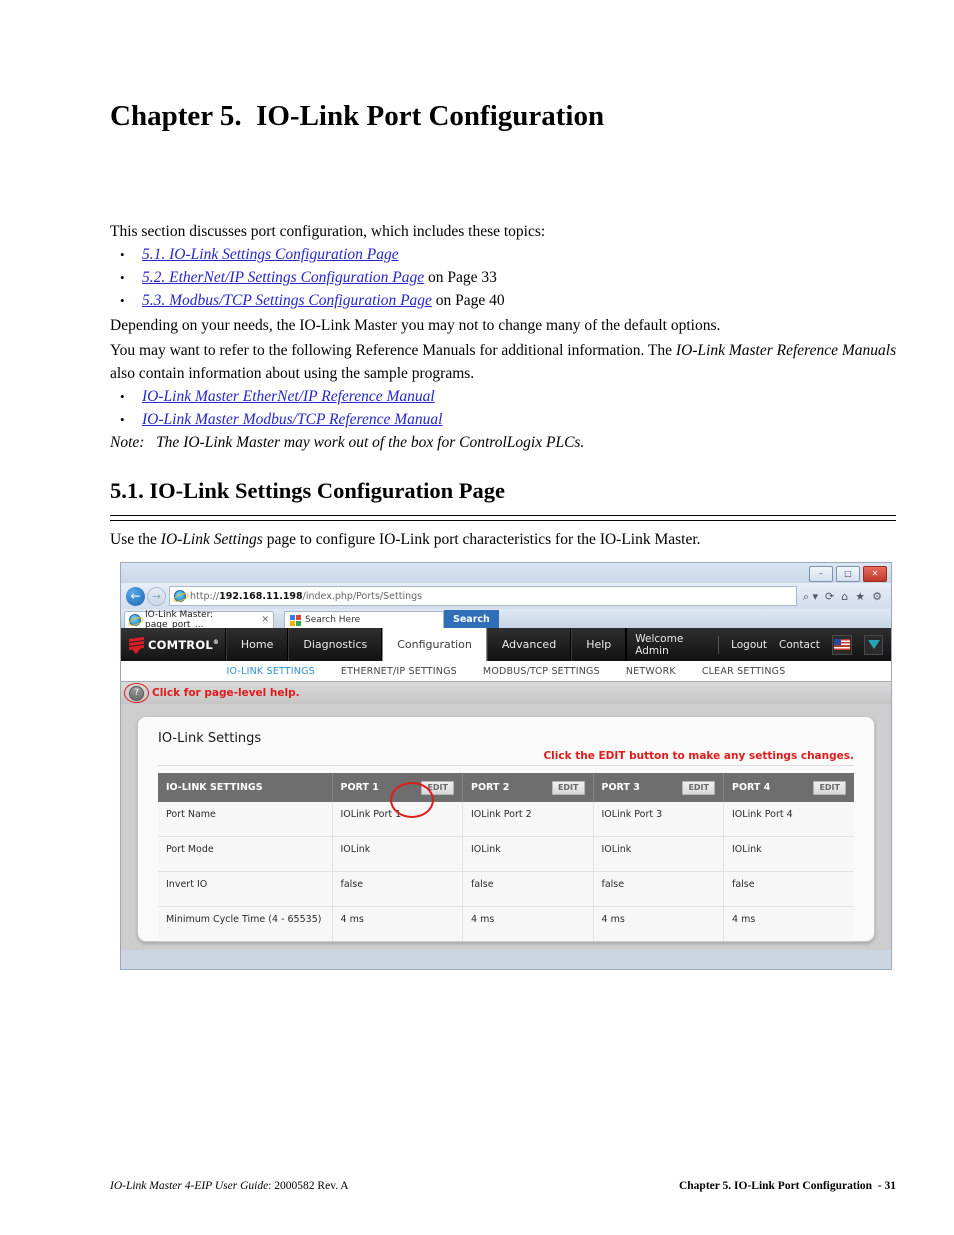 The image size is (954, 1235). I want to click on annotation-help-text: Click for page-level help., so click(226, 693).